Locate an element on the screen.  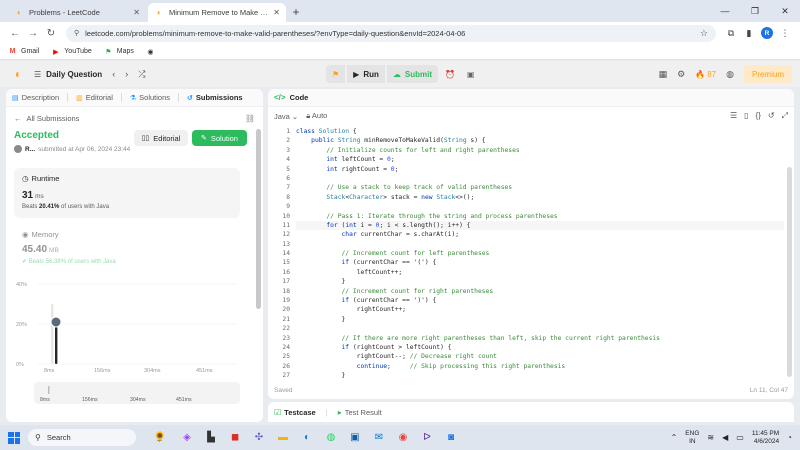
wifi-icon: ≋ is located at coordinates (710, 437).